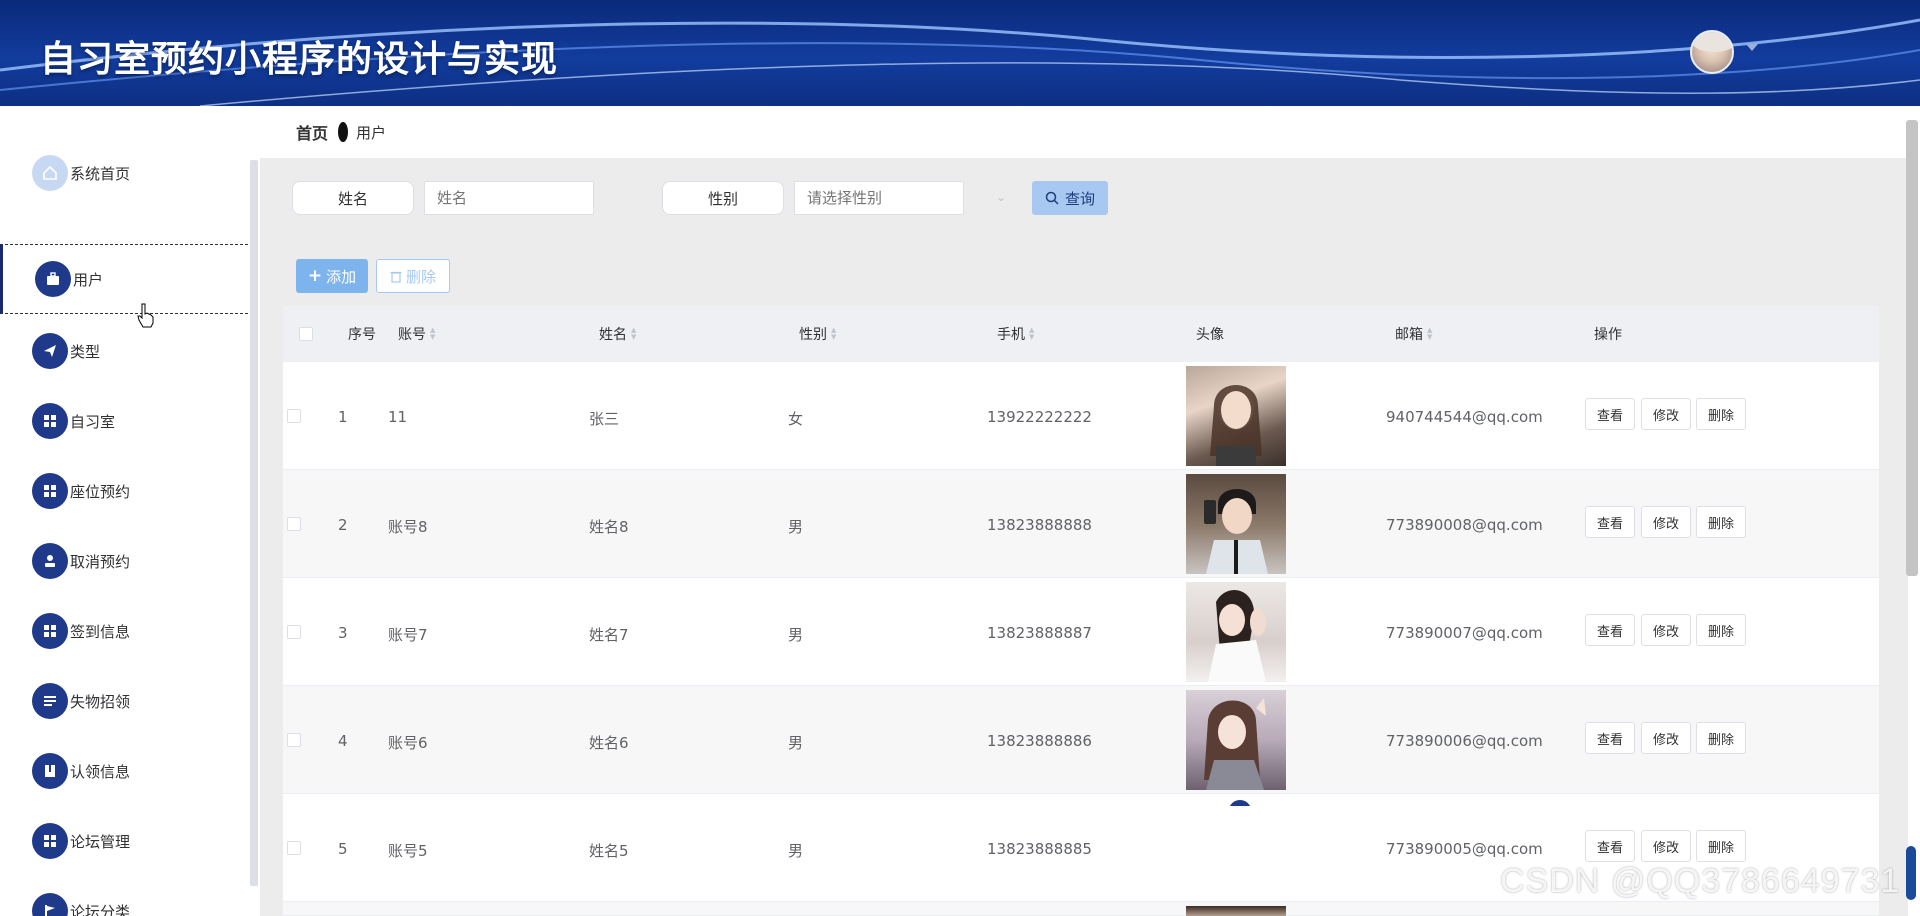  Describe the element at coordinates (100, 771) in the screenshot. I see `sidebar-item-label: 认领信息` at that location.